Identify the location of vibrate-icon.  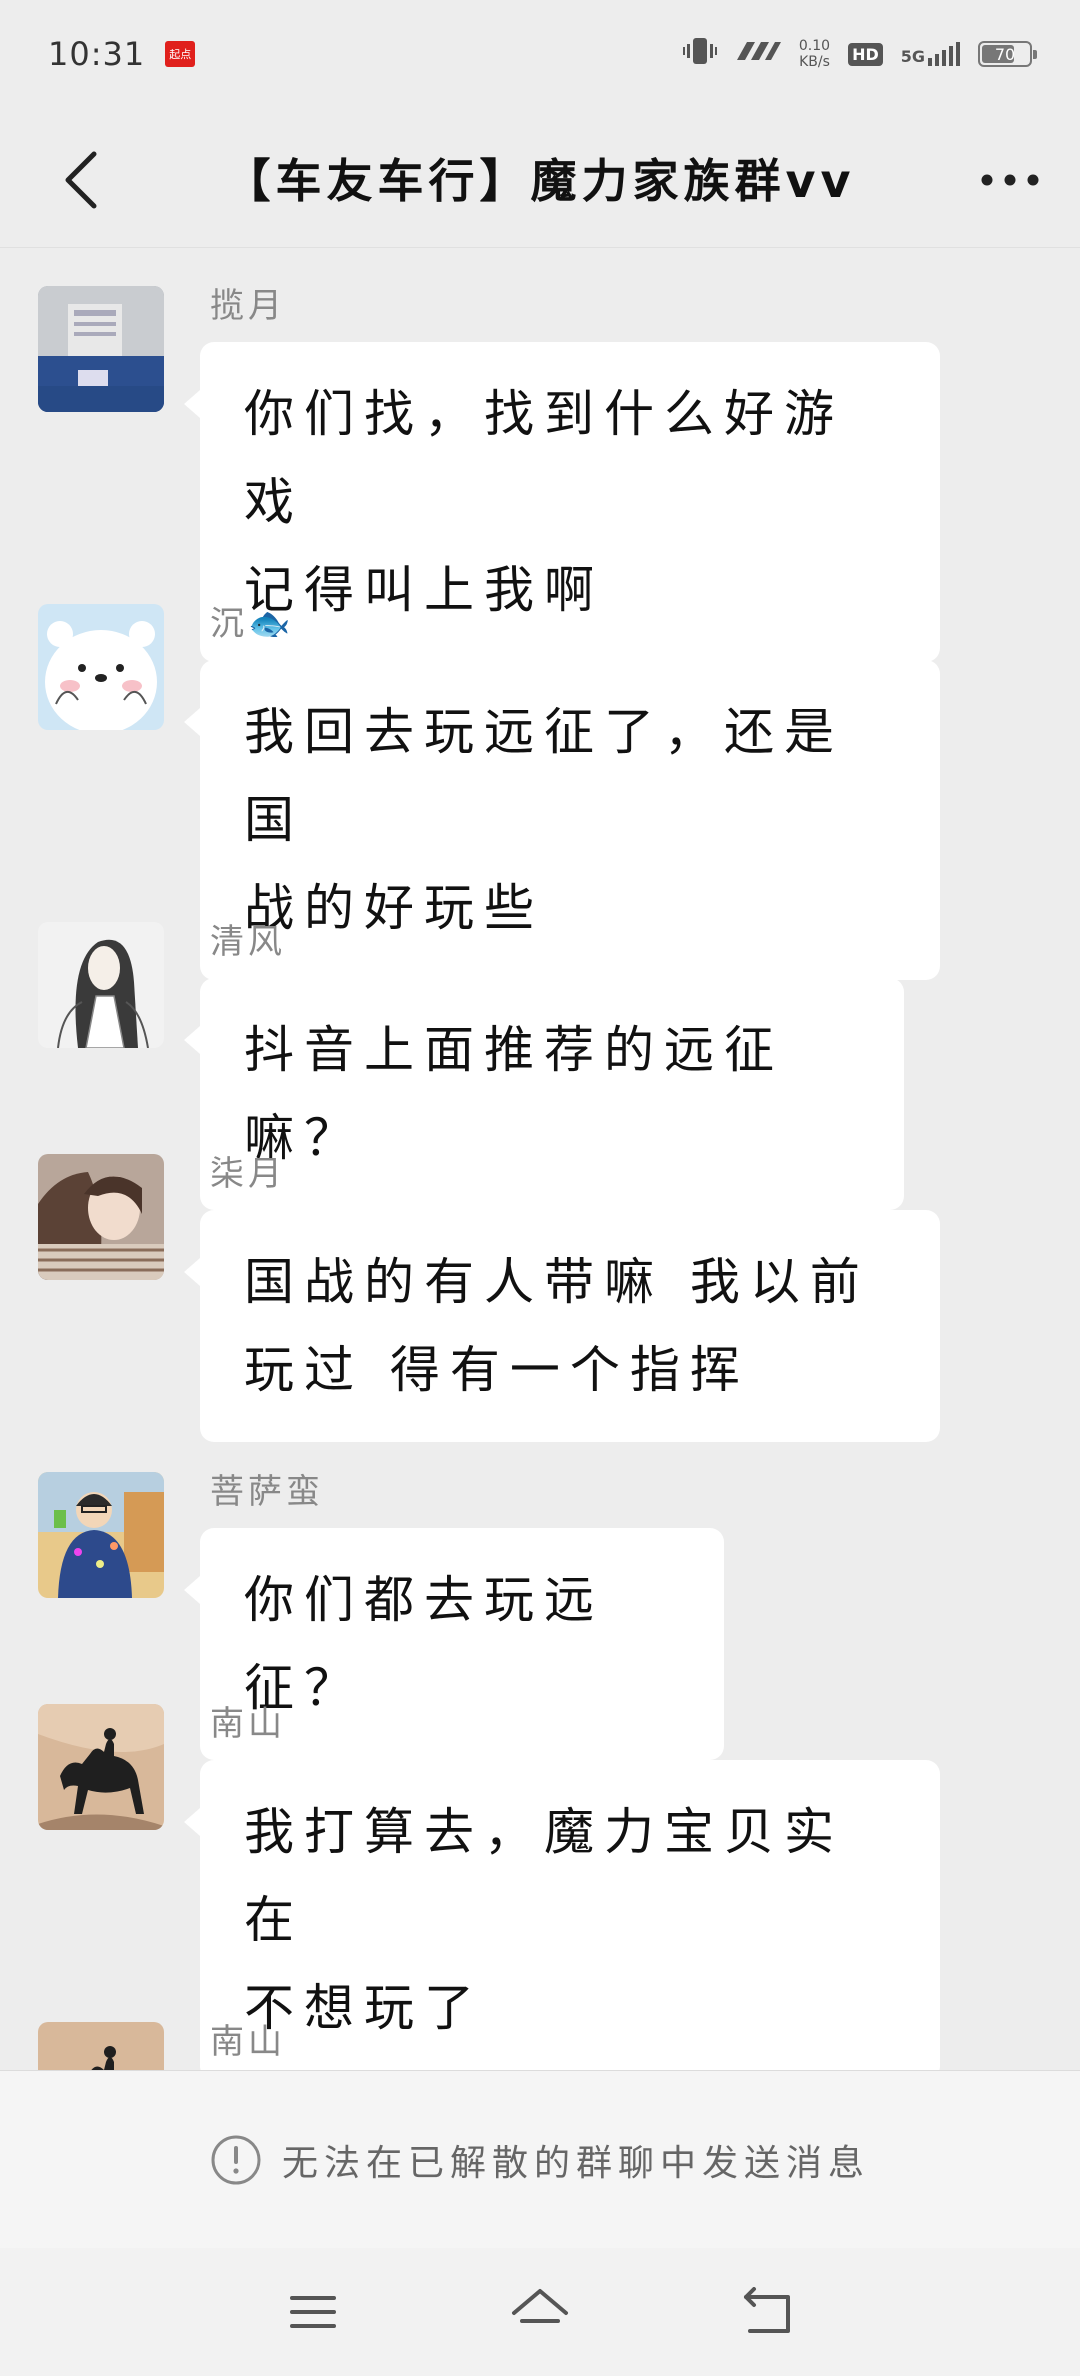
(699, 54).